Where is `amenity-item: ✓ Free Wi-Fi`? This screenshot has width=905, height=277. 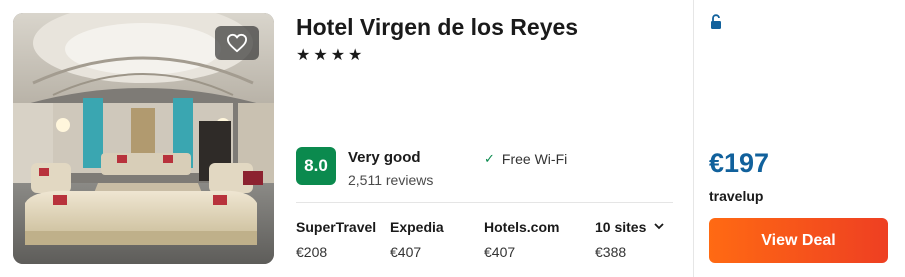
amenity-item: ✓ Free Wi-Fi is located at coordinates (525, 159).